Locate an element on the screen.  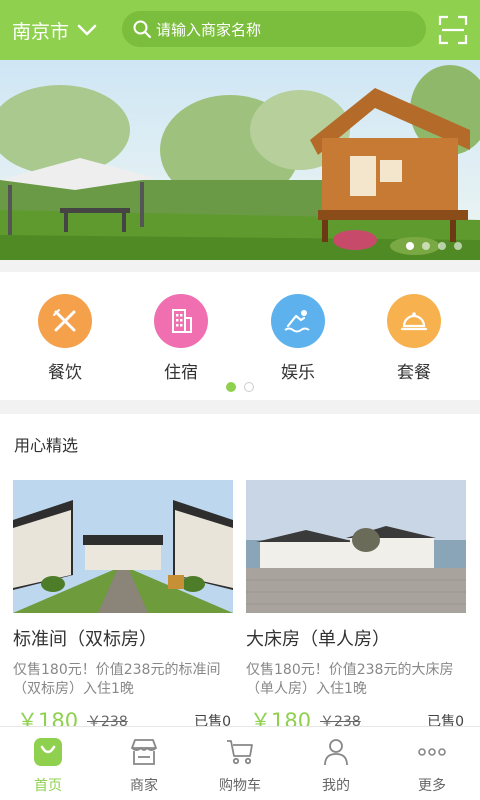
swimming-icon is located at coordinates (298, 321).